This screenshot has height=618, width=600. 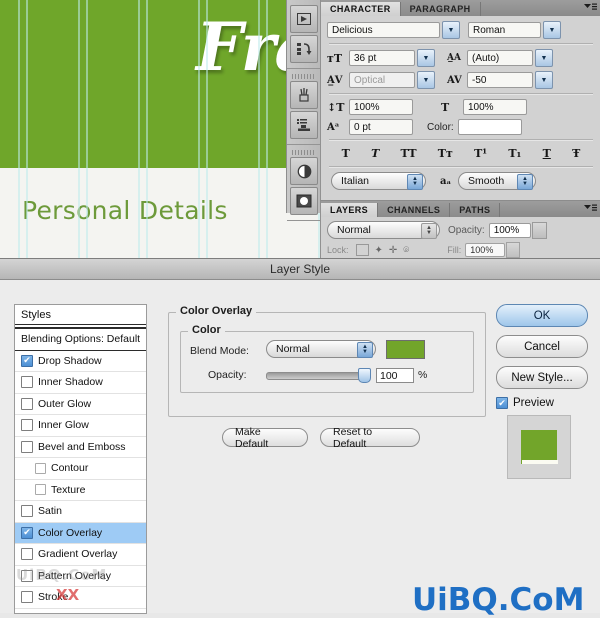 What do you see at coordinates (364, 375) in the screenshot?
I see `opacity-slider-knob` at bounding box center [364, 375].